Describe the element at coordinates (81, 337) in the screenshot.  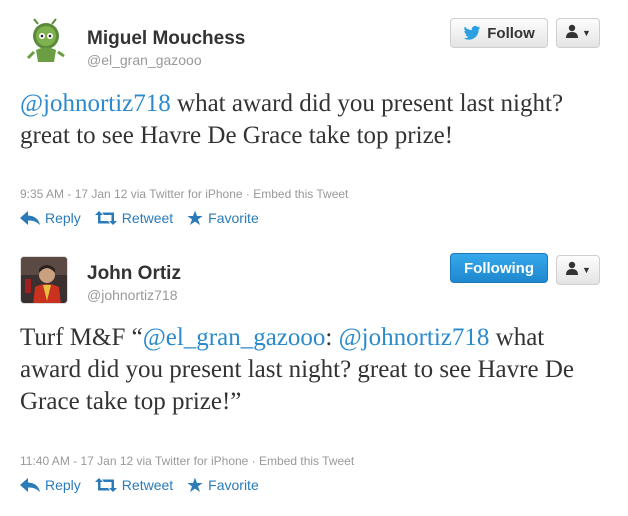
I see `tweet-text-prefix: Turf M&F “` at that location.